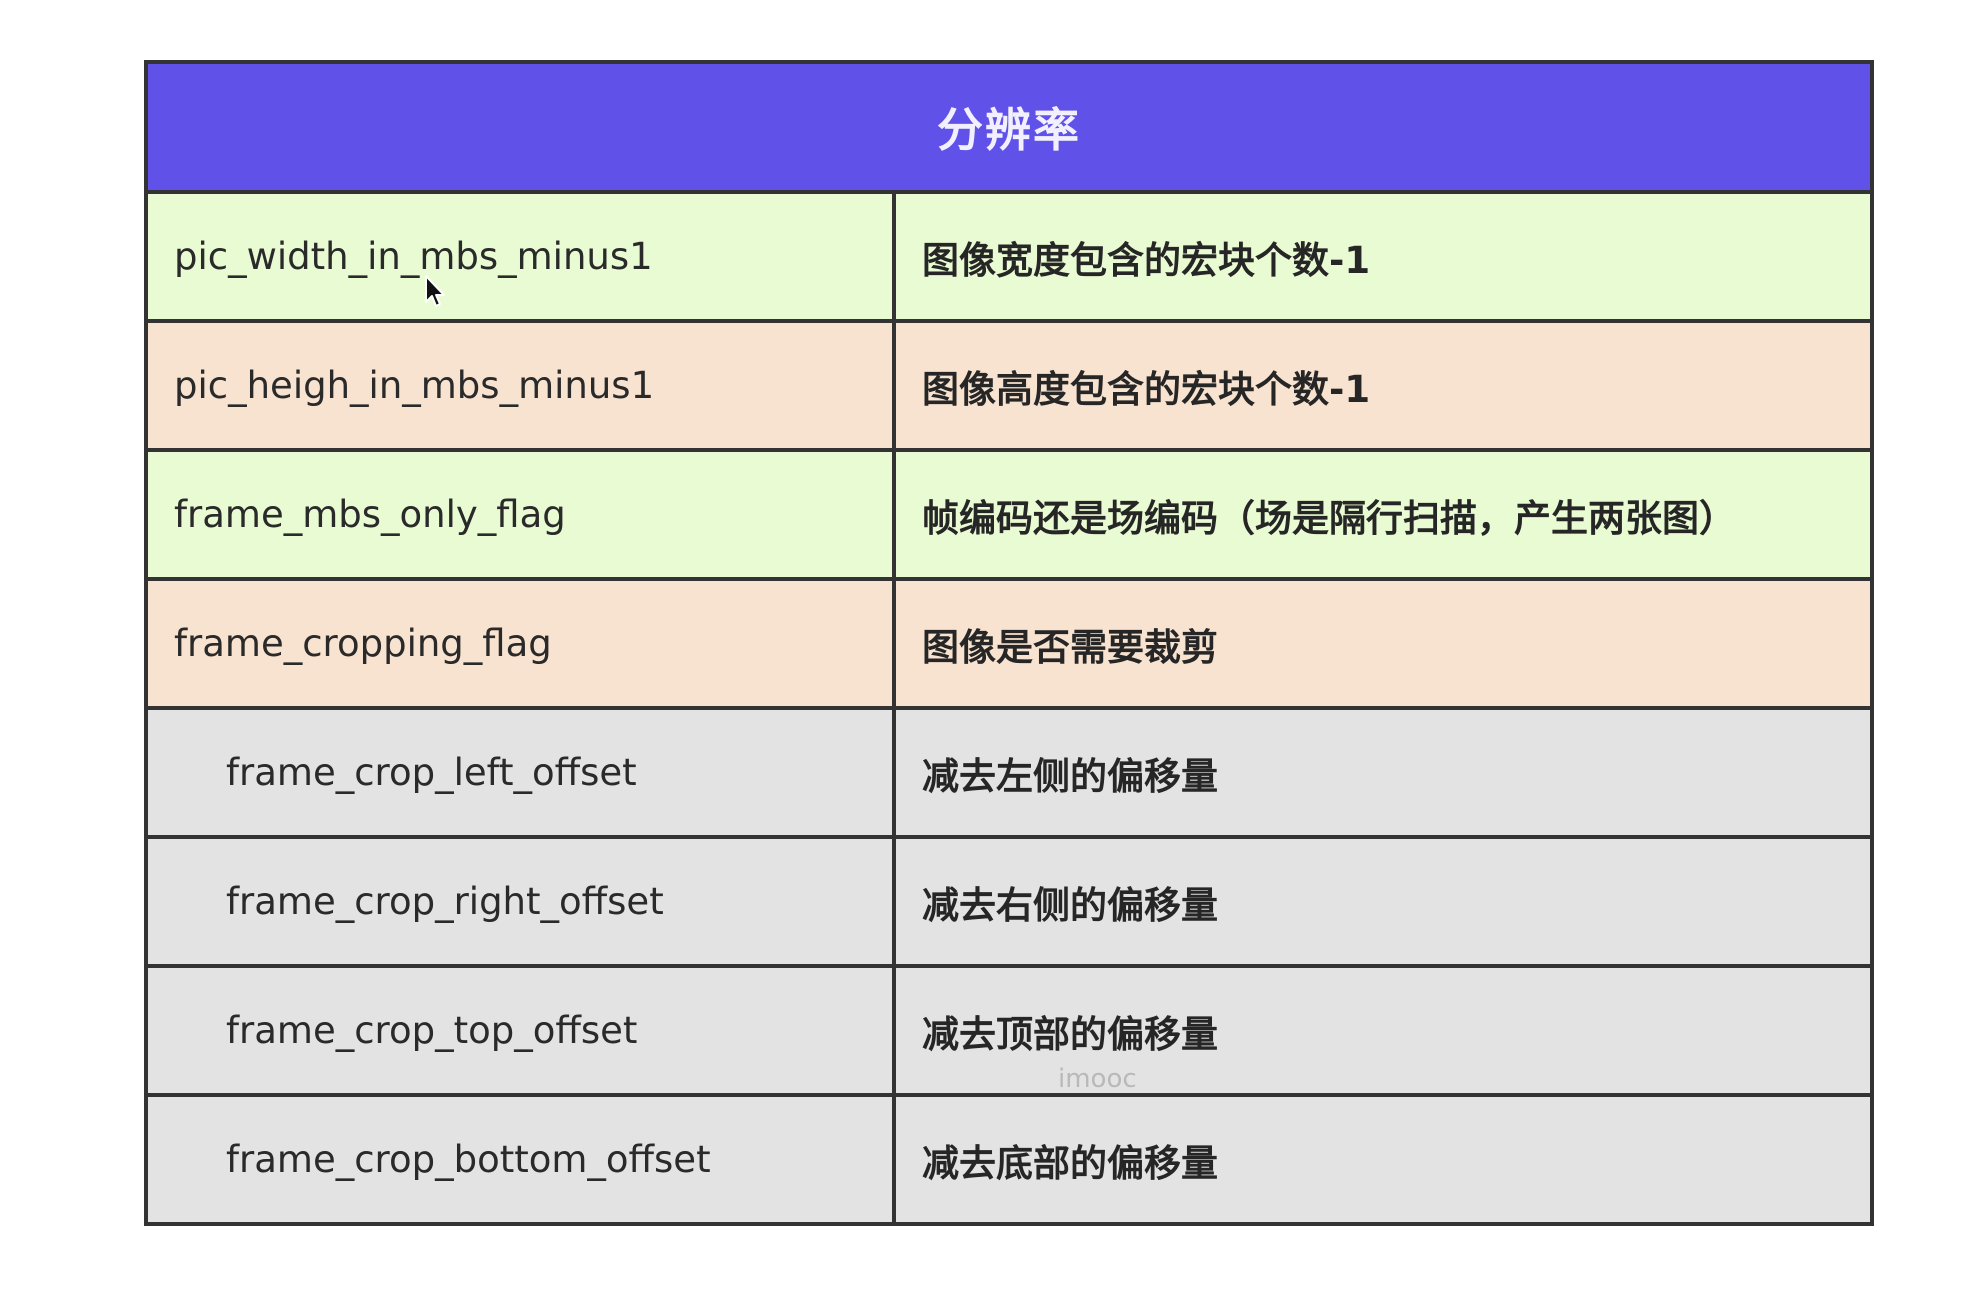 Image resolution: width=1964 pixels, height=1298 pixels. What do you see at coordinates (522, 772) in the screenshot?
I see `field-name-cell: frame_crop_left_offset` at bounding box center [522, 772].